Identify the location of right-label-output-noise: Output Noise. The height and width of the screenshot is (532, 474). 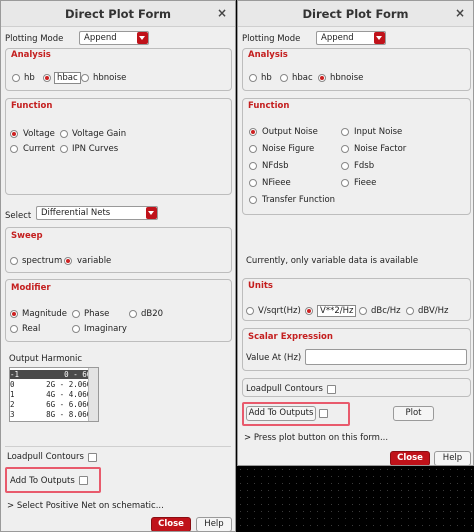
(290, 132).